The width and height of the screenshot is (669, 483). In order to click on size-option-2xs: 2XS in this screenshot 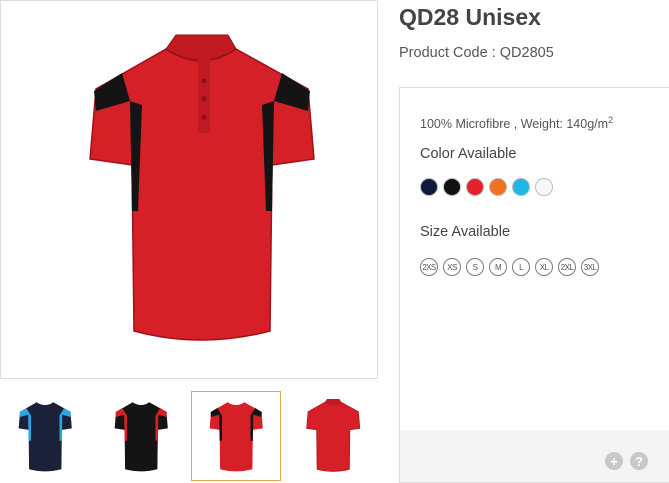, I will do `click(429, 267)`.